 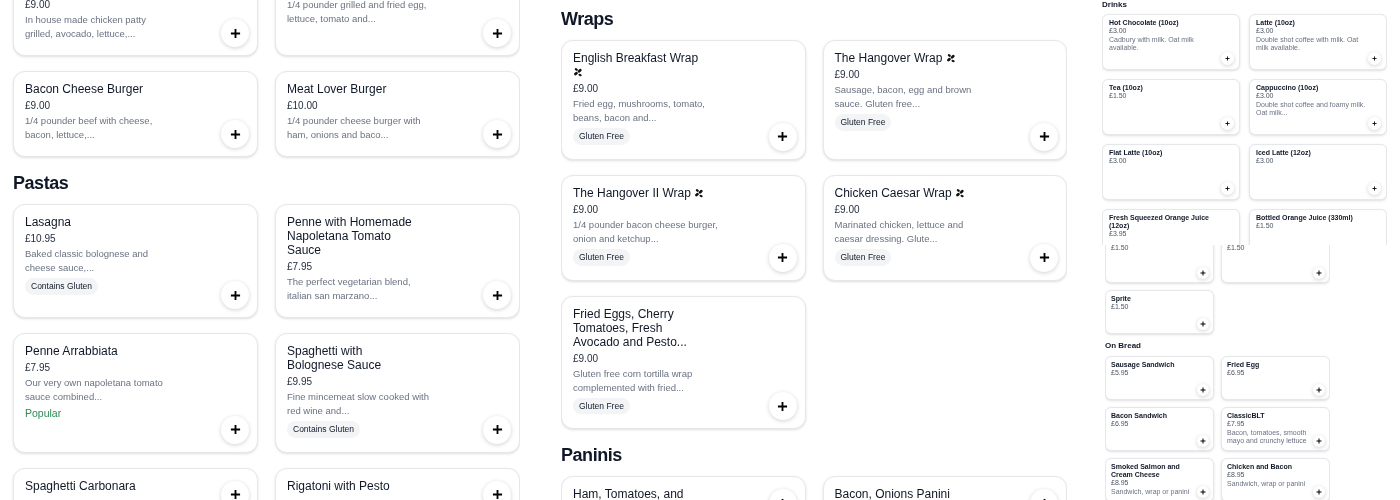 What do you see at coordinates (628, 493) in the screenshot?
I see `item-title: Ham, Tomatoes, and` at bounding box center [628, 493].